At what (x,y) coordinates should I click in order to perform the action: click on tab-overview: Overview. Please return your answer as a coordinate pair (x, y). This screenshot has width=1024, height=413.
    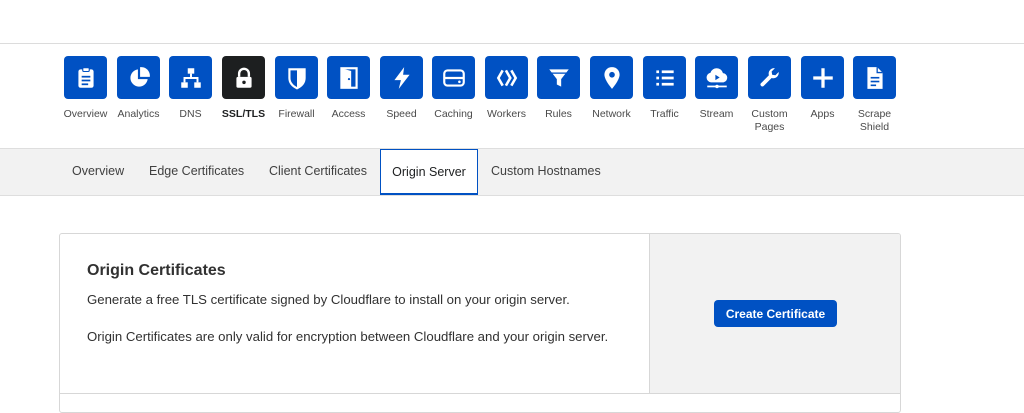
    Looking at the image, I should click on (98, 172).